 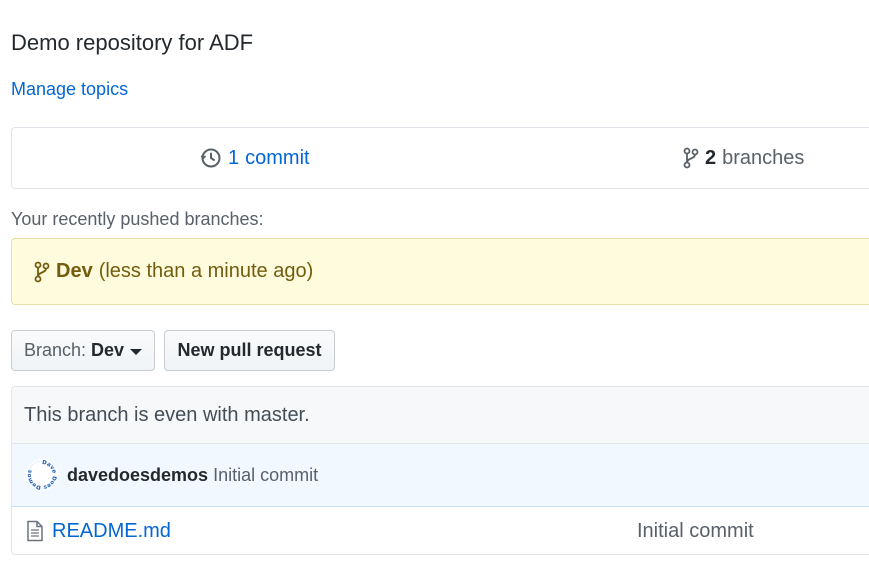 What do you see at coordinates (210, 158) in the screenshot?
I see `history-icon` at bounding box center [210, 158].